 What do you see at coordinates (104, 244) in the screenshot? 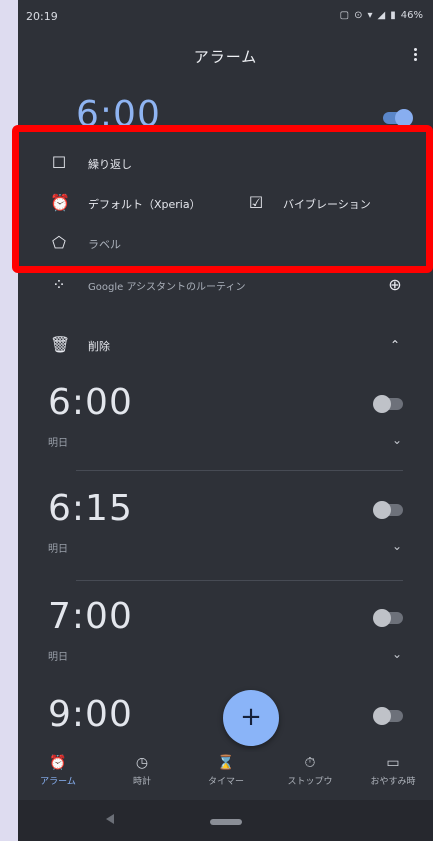
I see `label-label: ラベル` at bounding box center [104, 244].